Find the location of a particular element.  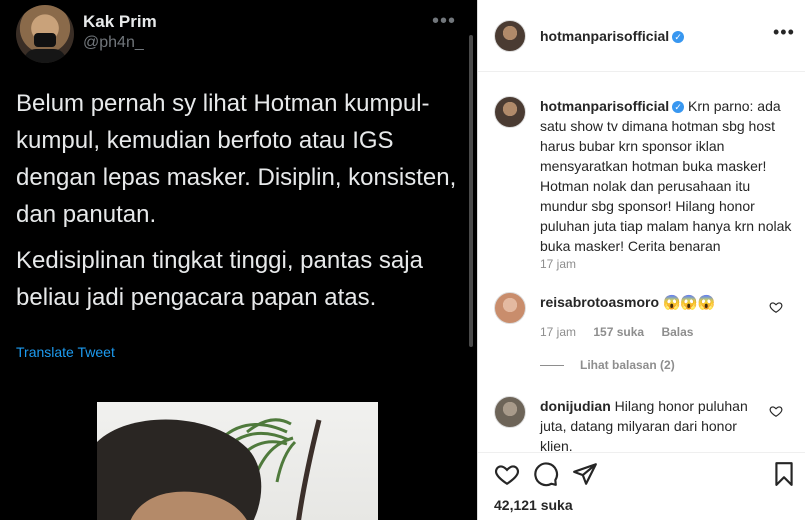

post-header: hotmanparisofficial ✓ ••• is located at coordinates (641, 36).